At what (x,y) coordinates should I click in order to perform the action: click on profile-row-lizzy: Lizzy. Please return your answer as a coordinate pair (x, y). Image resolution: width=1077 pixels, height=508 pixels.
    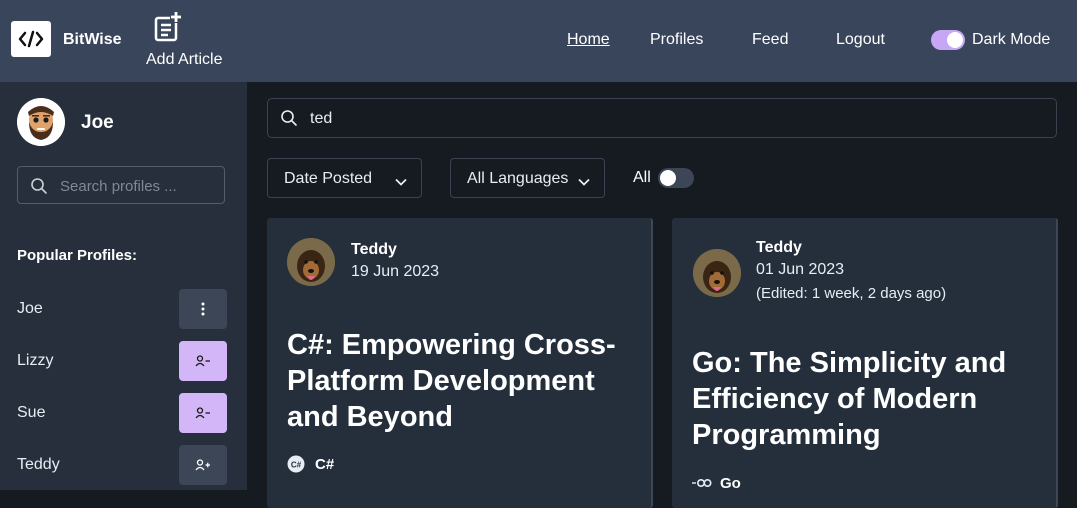
    Looking at the image, I should click on (122, 361).